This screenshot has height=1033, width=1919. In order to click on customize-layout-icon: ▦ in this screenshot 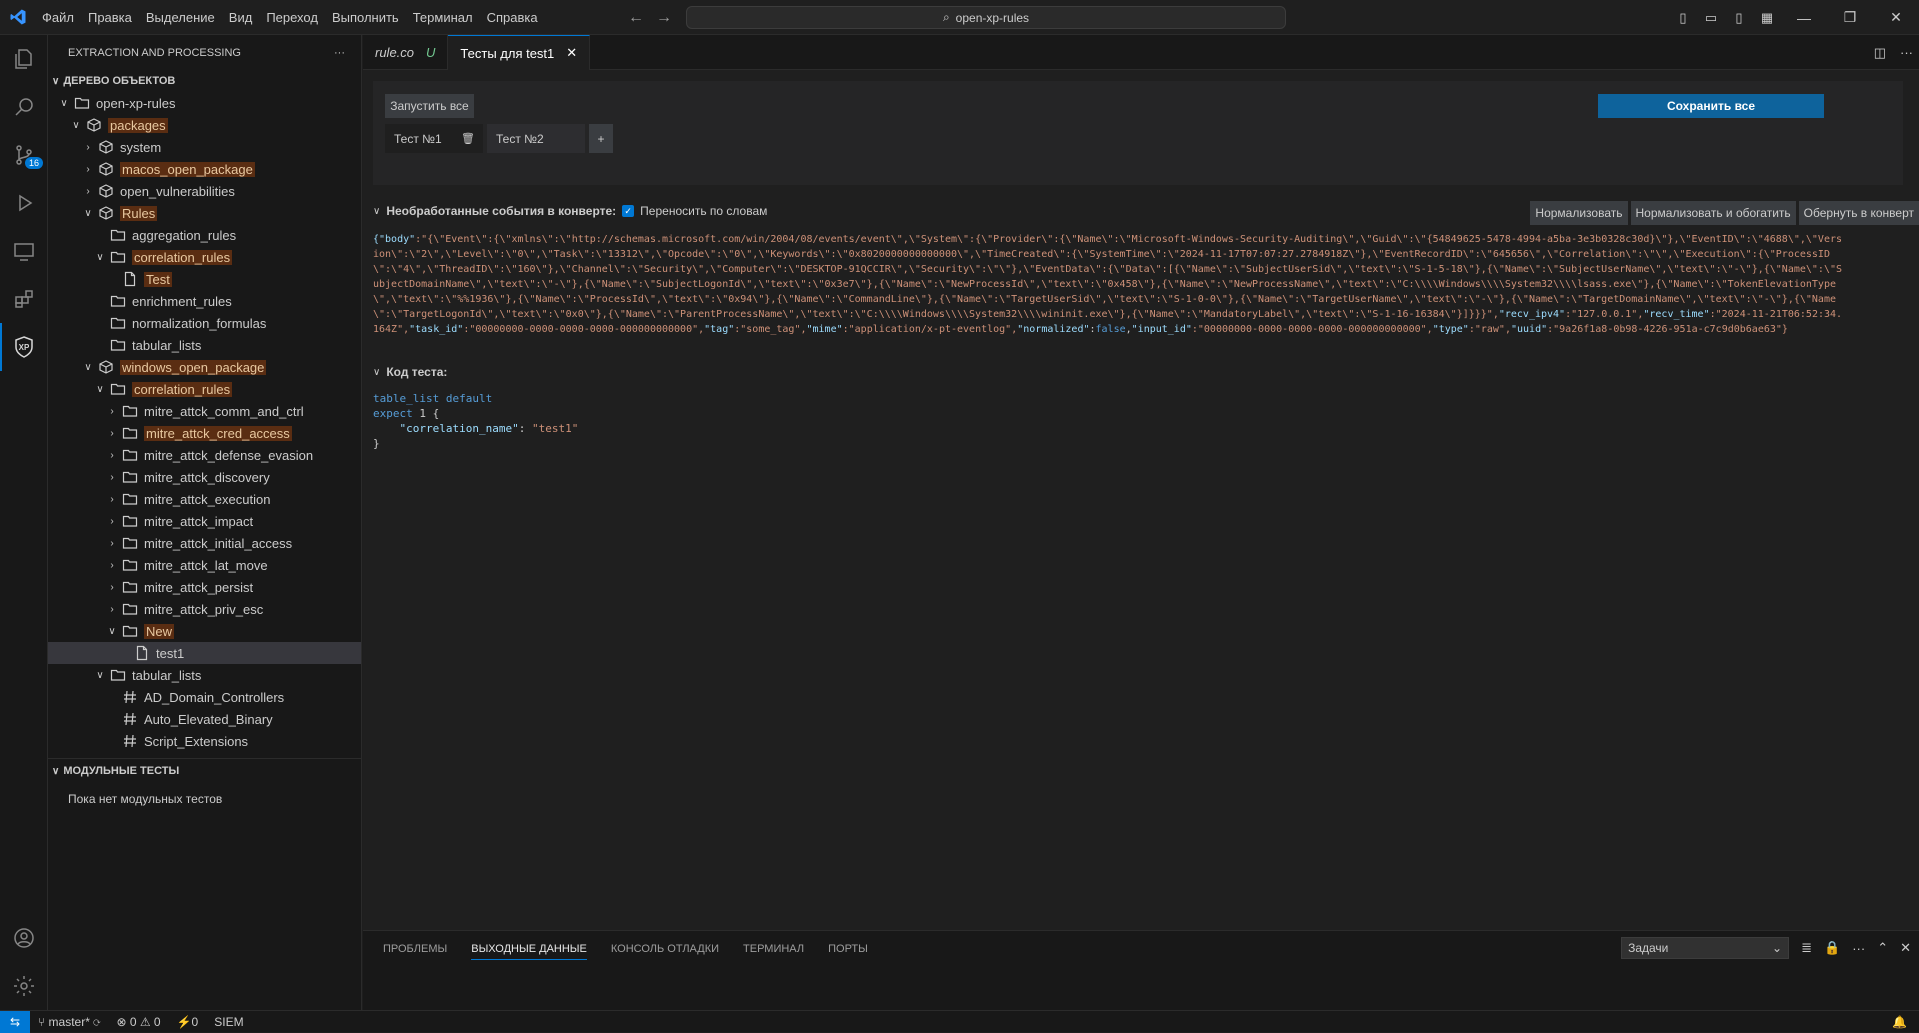, I will do `click(1767, 18)`.